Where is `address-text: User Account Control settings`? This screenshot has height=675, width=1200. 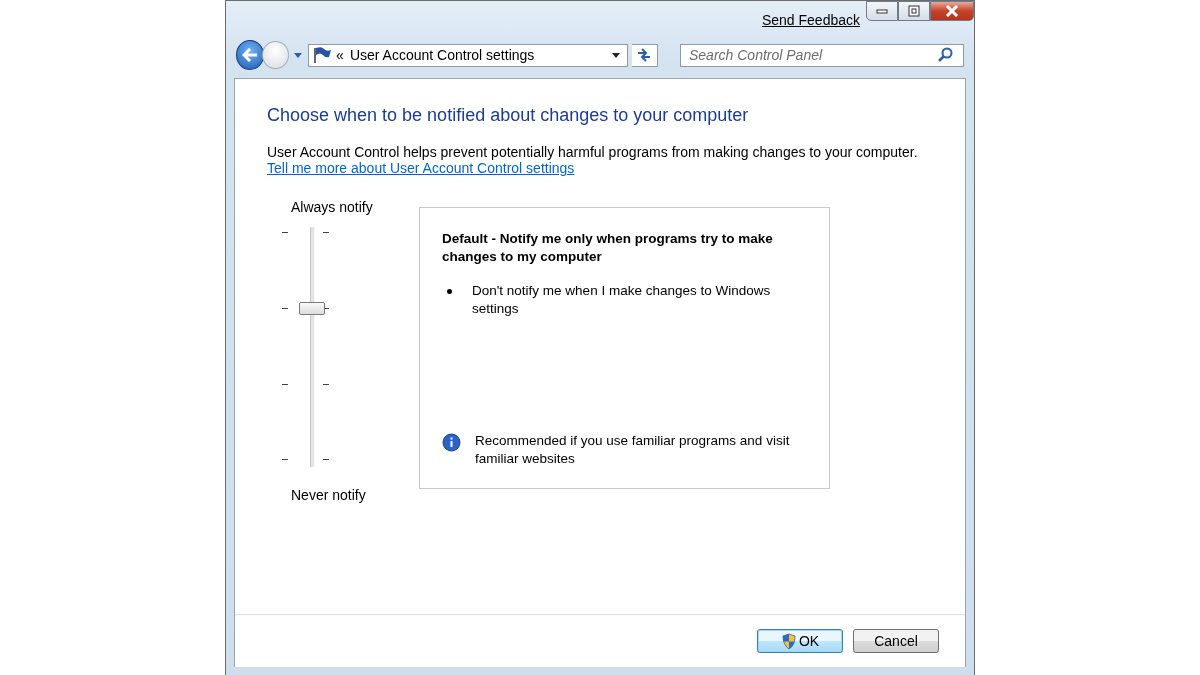
address-text: User Account Control settings is located at coordinates (442, 55).